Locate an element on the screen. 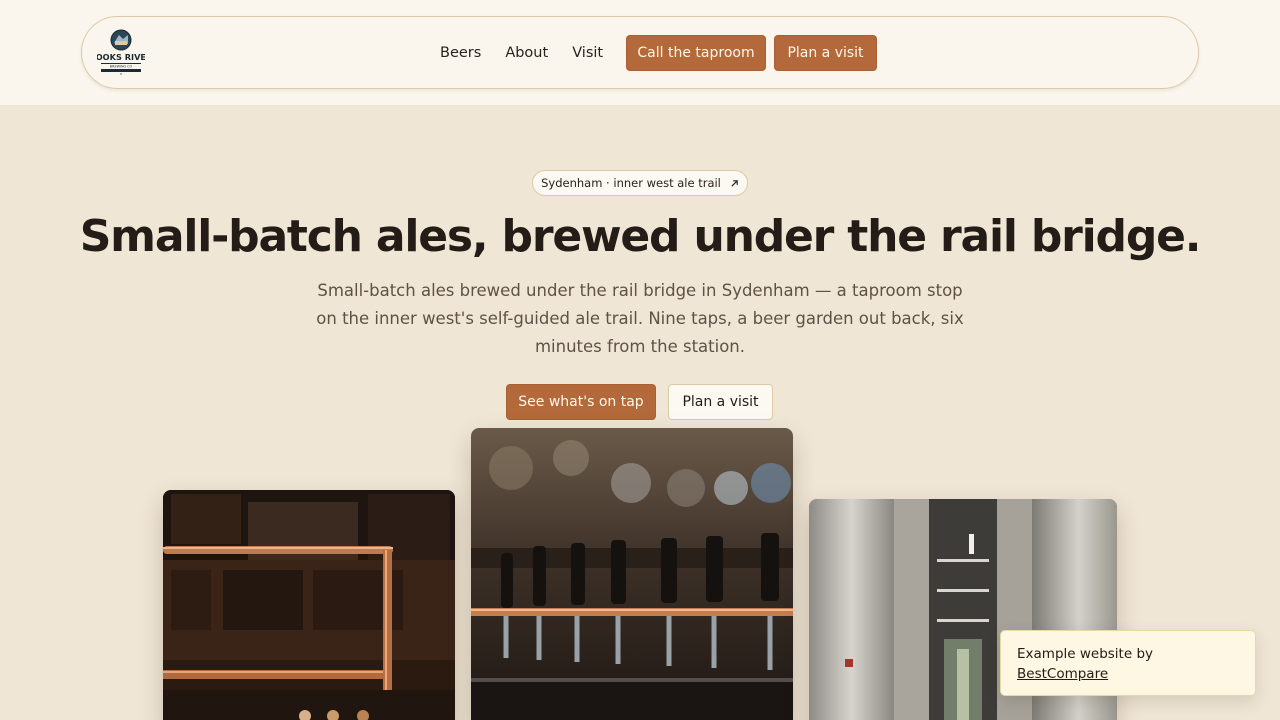 Image resolution: width=1280 pixels, height=720 pixels. attribution-text: Example website by is located at coordinates (1085, 654).